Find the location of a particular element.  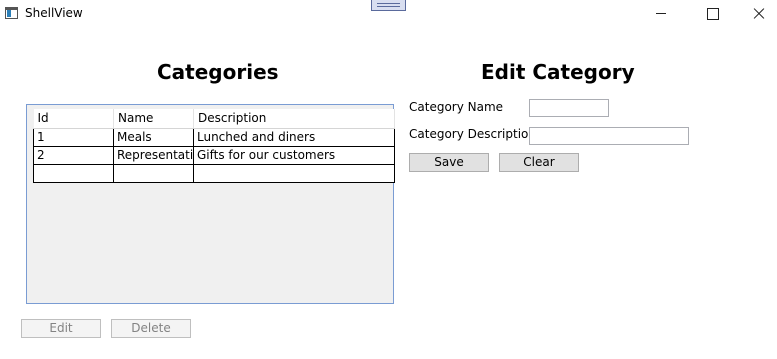

window-title: ShellView is located at coordinates (54, 13).